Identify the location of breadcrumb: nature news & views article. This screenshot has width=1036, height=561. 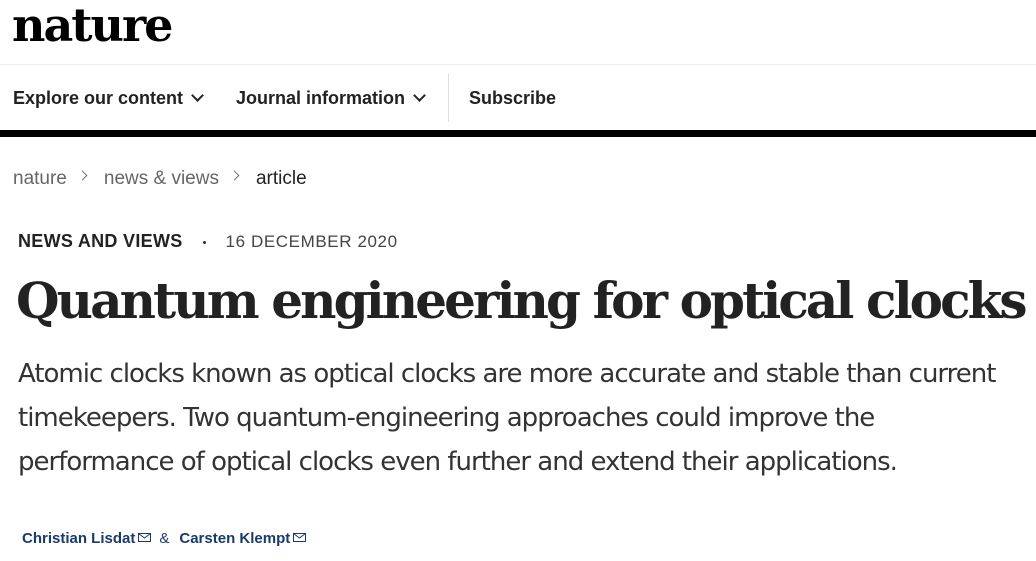
(160, 179).